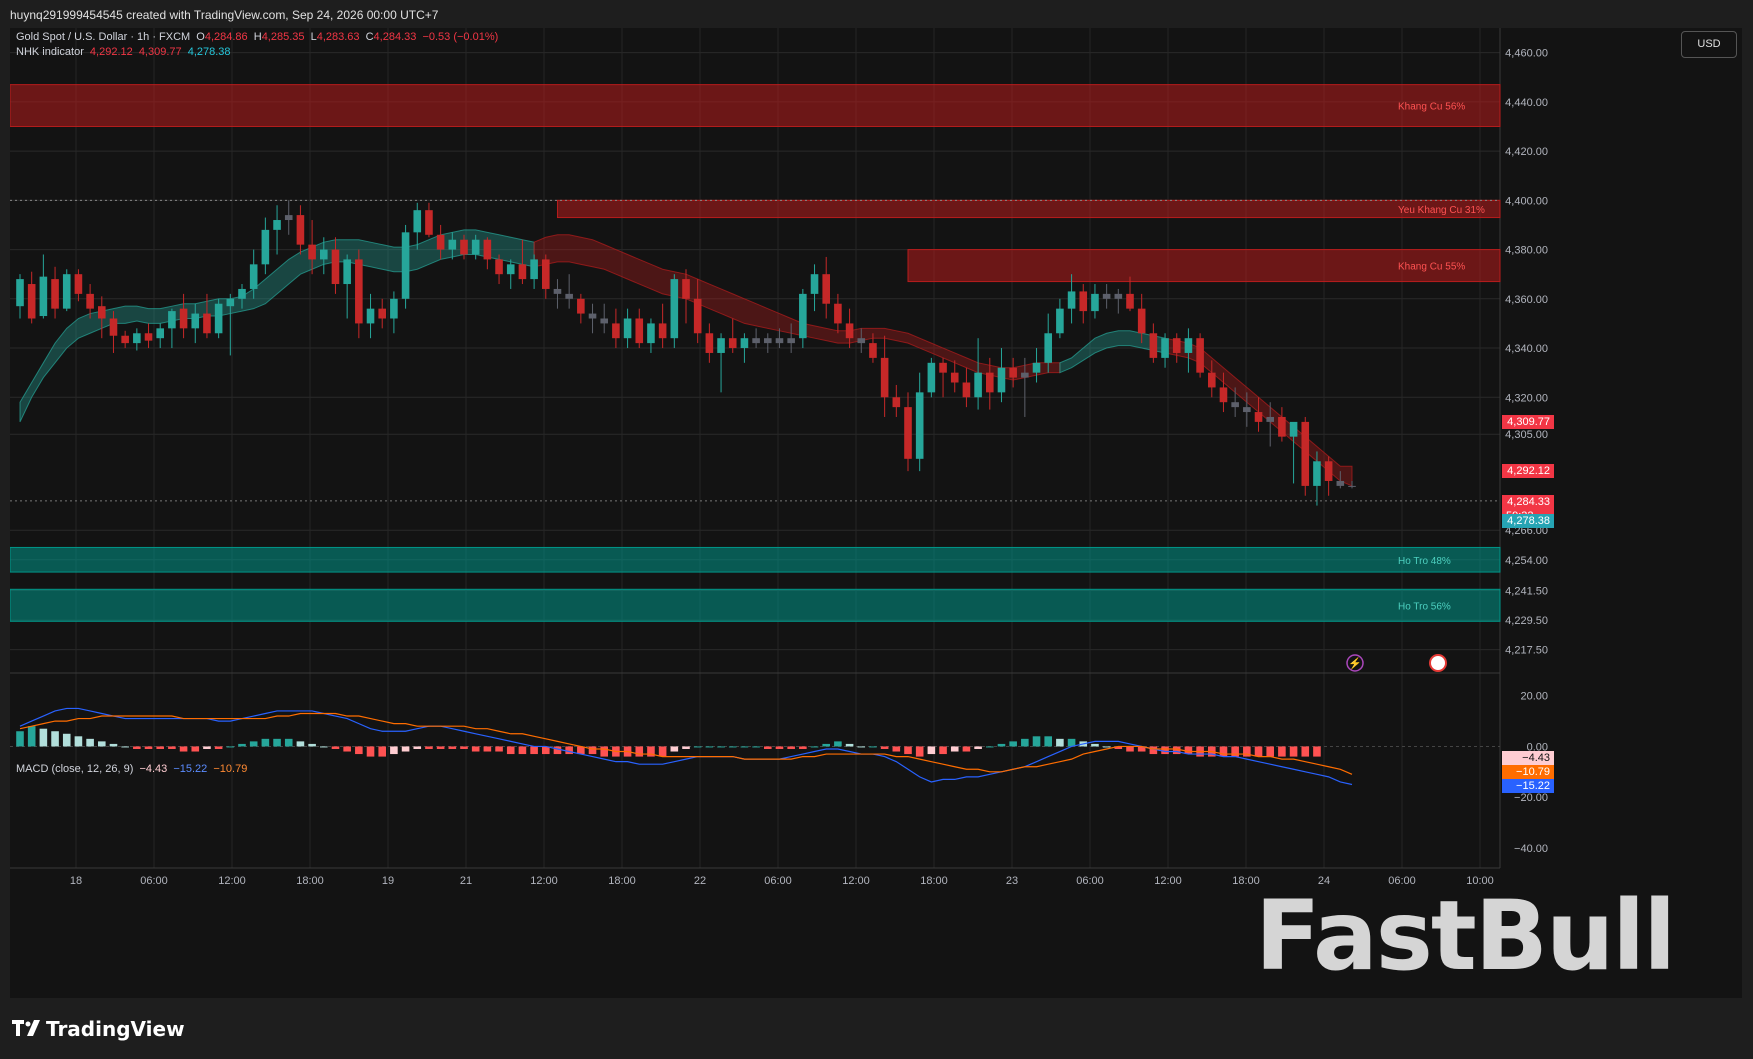 This screenshot has width=1753, height=1059. Describe the element at coordinates (1028, 209) in the screenshot. I see `resistance-zone` at that location.